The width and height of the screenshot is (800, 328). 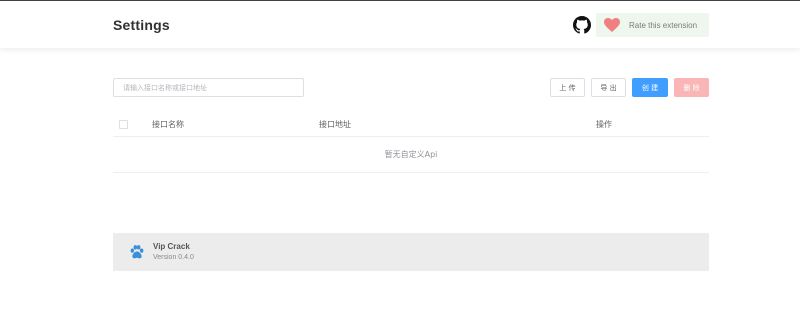 I want to click on search-input: 请输入接口名称或接口地址, so click(x=208, y=87).